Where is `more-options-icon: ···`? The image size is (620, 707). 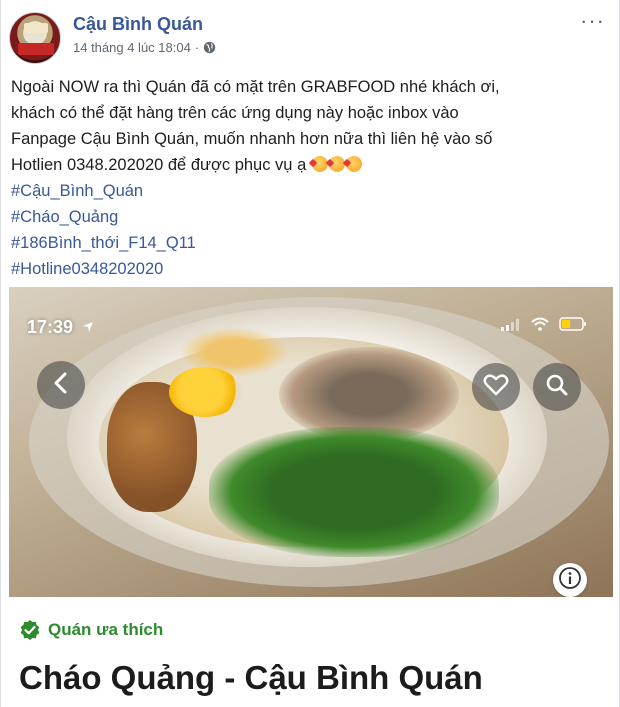
more-options-icon: ··· is located at coordinates (592, 21).